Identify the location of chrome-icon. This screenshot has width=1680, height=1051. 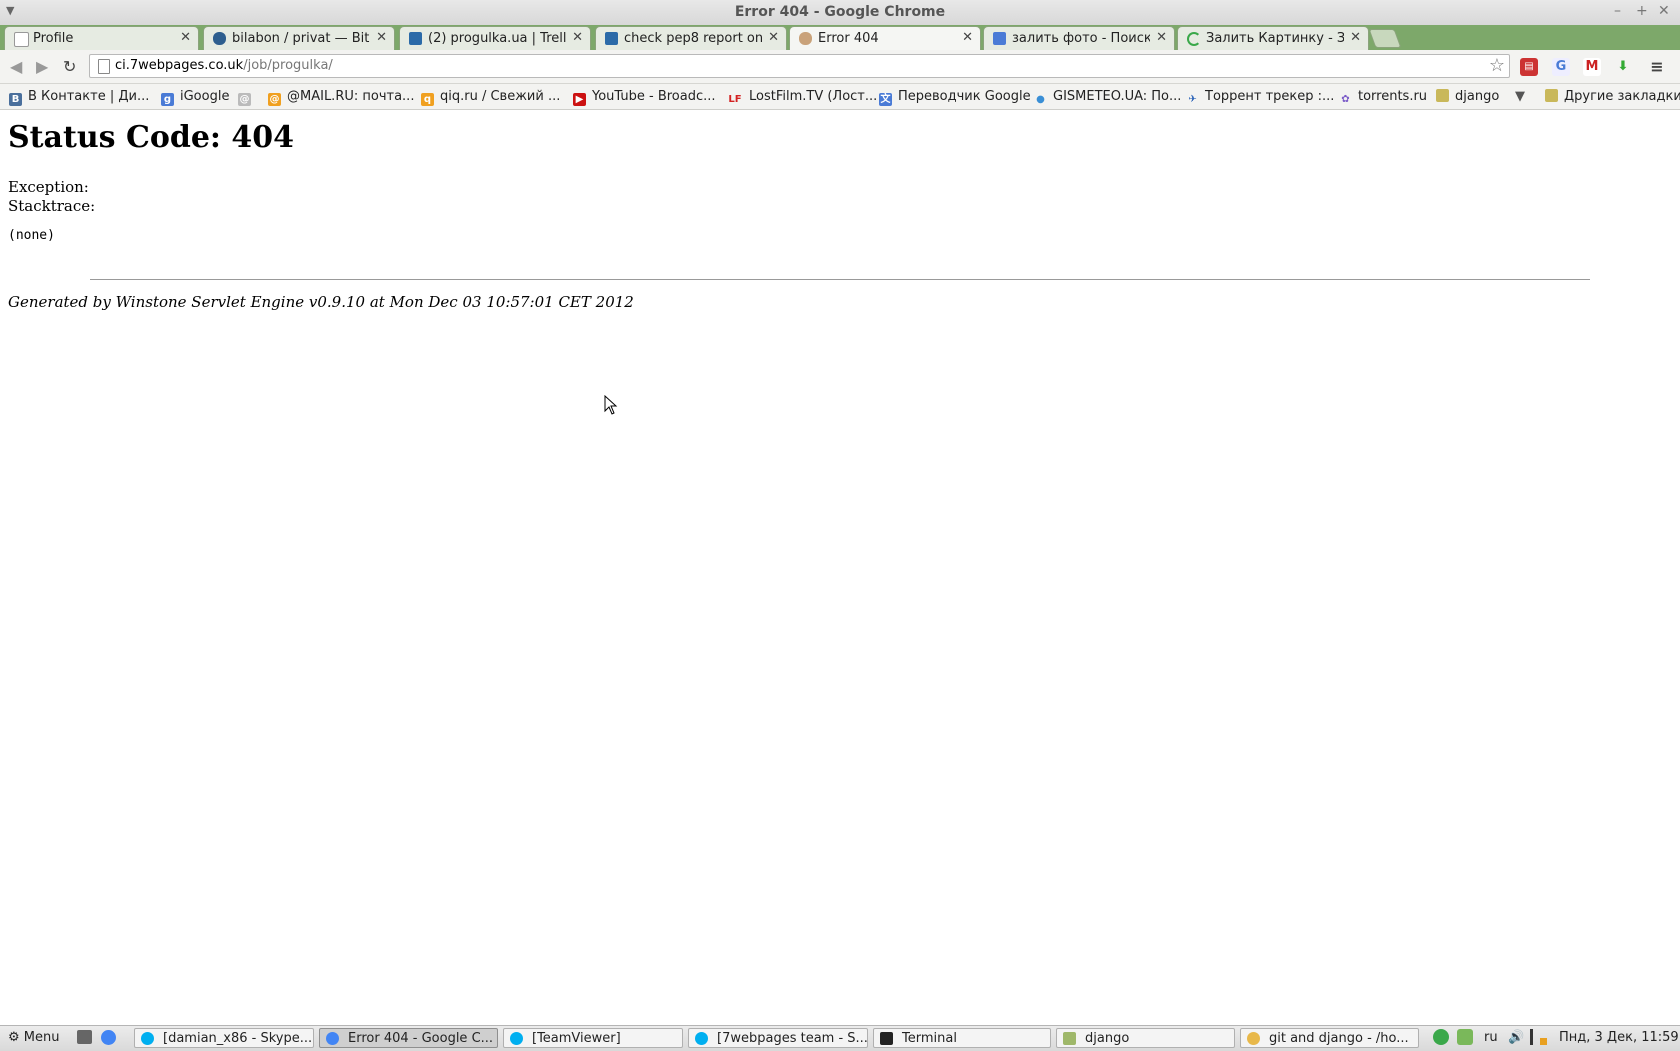
(332, 1038).